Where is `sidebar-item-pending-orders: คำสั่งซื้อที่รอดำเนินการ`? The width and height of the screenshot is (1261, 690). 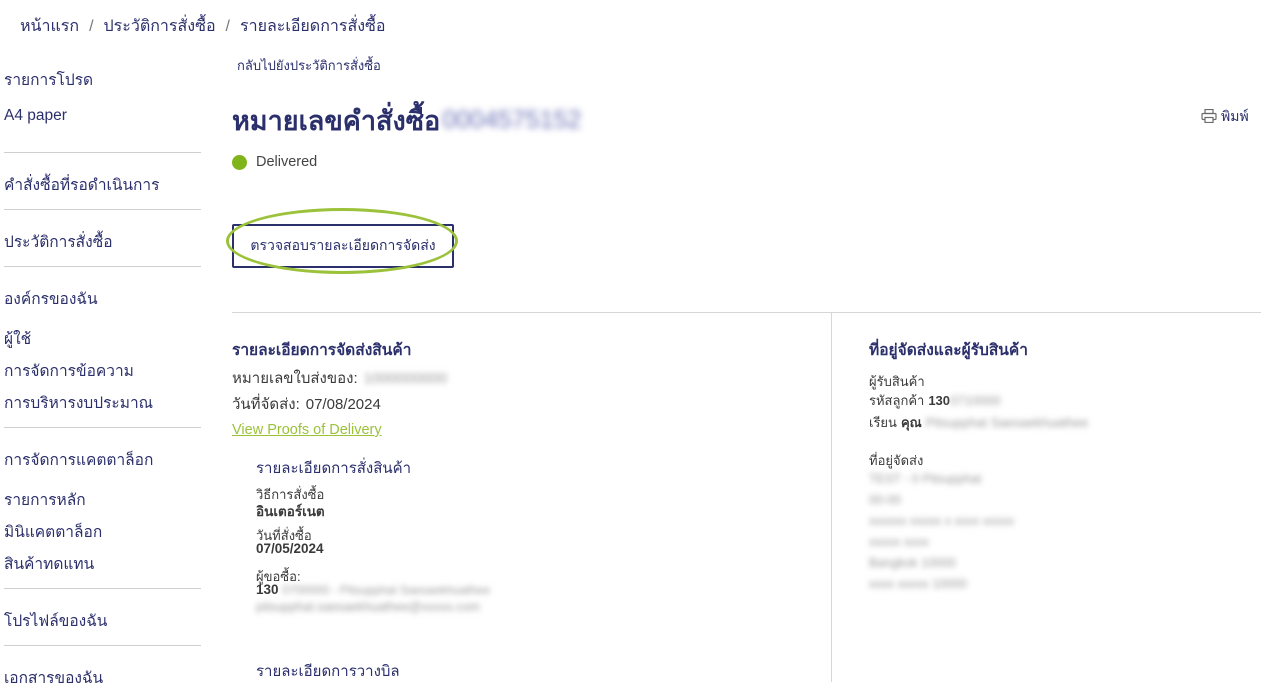 sidebar-item-pending-orders: คำสั่งซื้อที่รอดำเนินการ is located at coordinates (81, 184).